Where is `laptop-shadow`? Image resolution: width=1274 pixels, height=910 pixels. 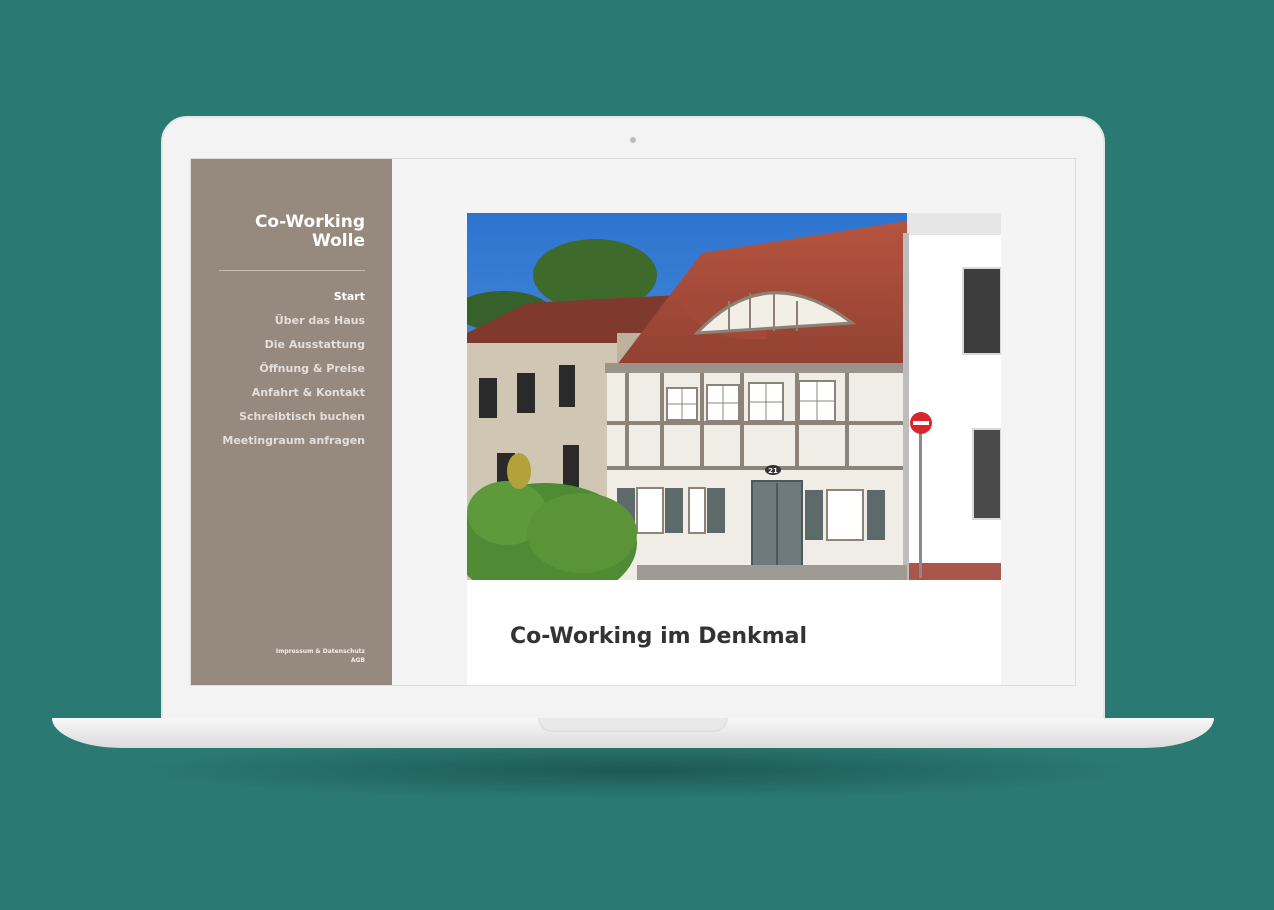 laptop-shadow is located at coordinates (637, 770).